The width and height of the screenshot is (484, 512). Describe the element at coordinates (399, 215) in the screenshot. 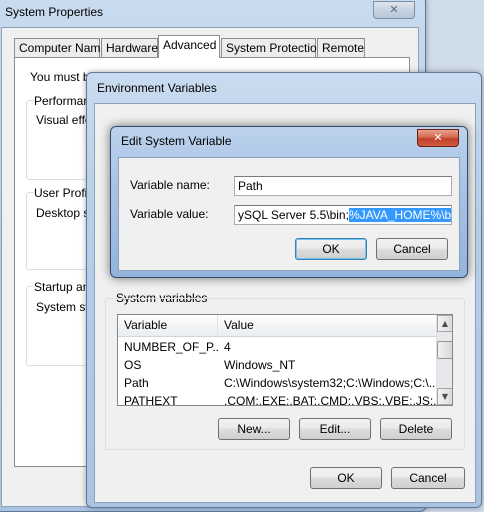

I see `variable-value-selection: %JAVA_HOME%\bin;` at that location.